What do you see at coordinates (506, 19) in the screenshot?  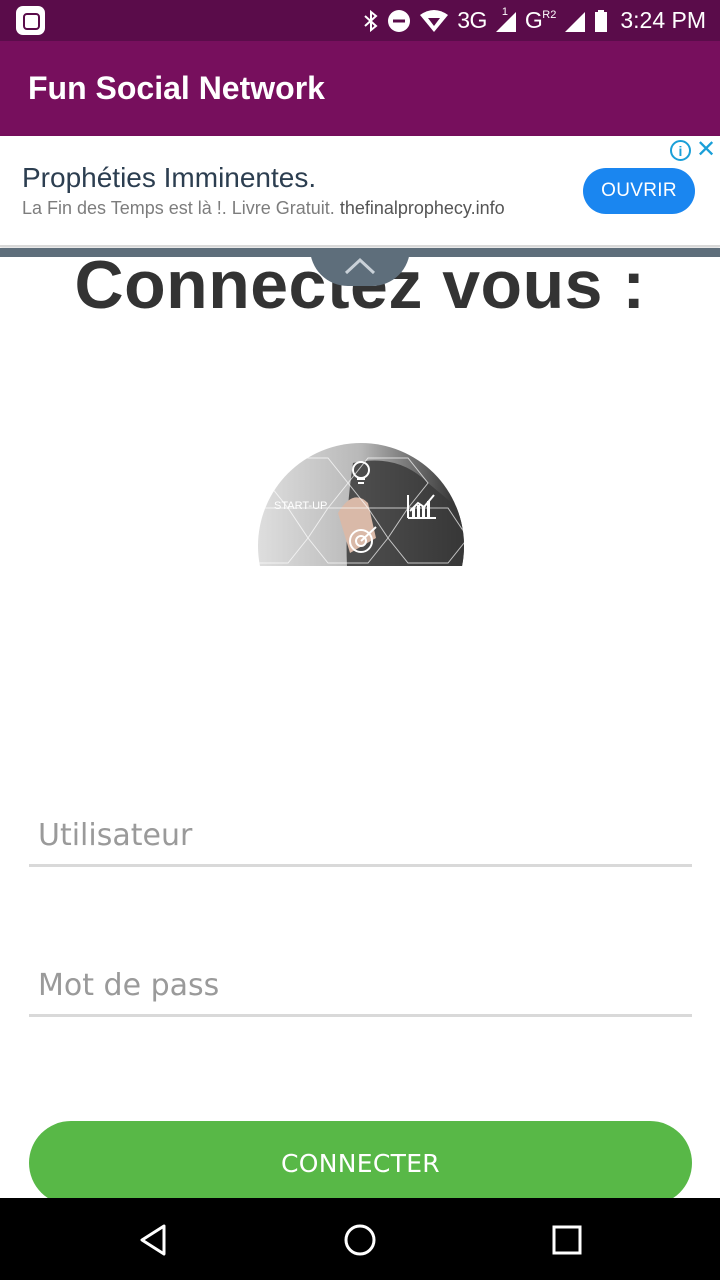 I see `signal-icon: 1` at bounding box center [506, 19].